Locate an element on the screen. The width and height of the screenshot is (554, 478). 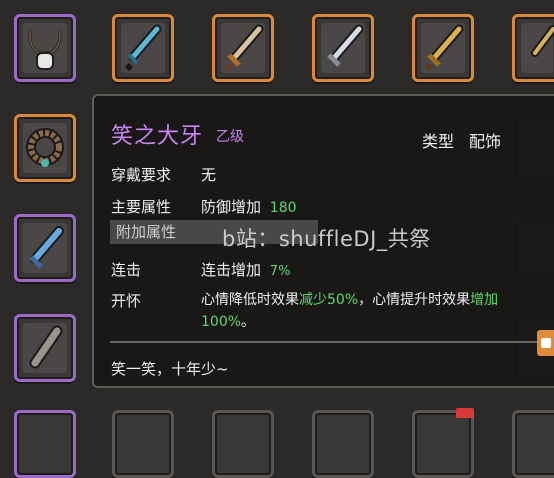
combo-value: 7% is located at coordinates (280, 271).